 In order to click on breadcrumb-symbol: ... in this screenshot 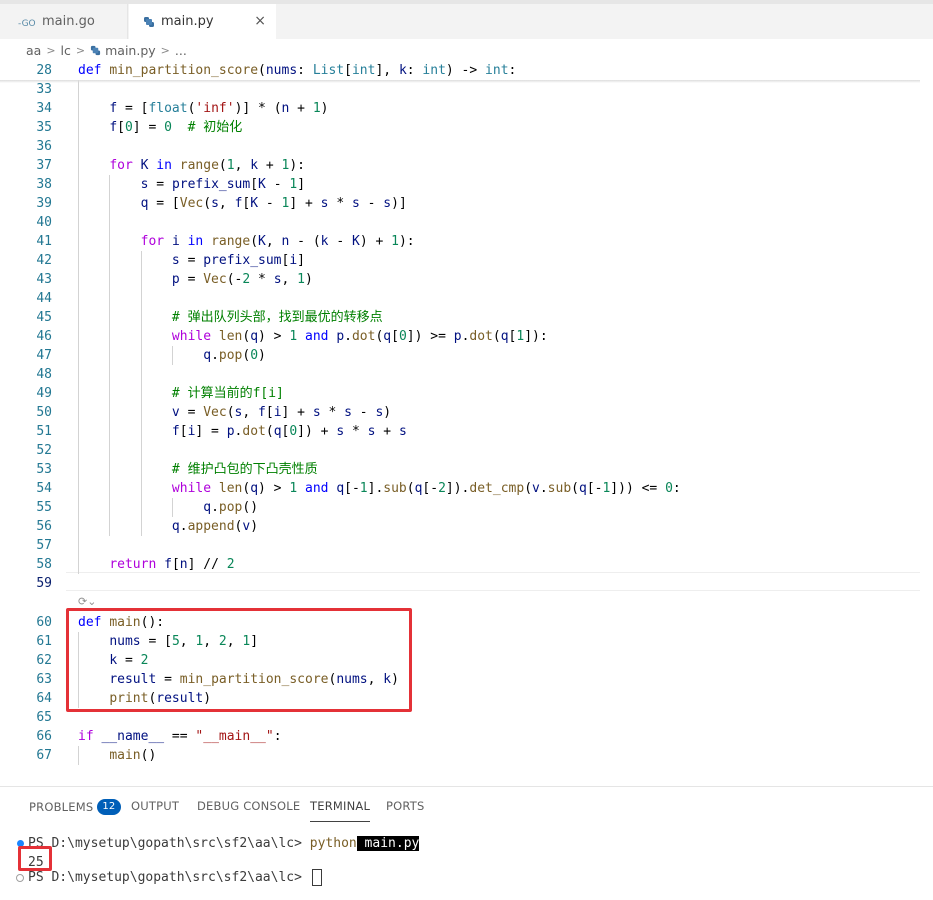, I will do `click(181, 50)`.